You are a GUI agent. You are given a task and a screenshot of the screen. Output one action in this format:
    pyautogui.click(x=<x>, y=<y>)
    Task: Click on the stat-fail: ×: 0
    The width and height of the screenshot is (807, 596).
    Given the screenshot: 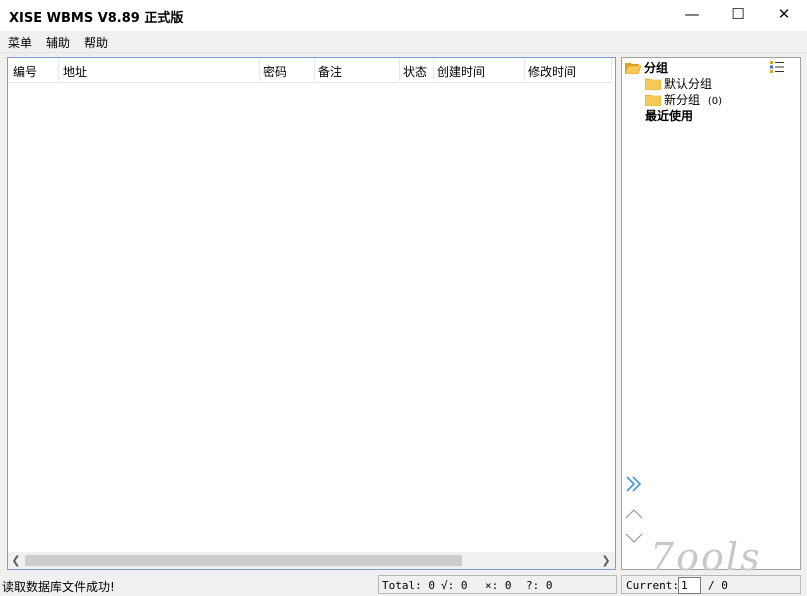 What is the action you would take?
    pyautogui.click(x=498, y=585)
    